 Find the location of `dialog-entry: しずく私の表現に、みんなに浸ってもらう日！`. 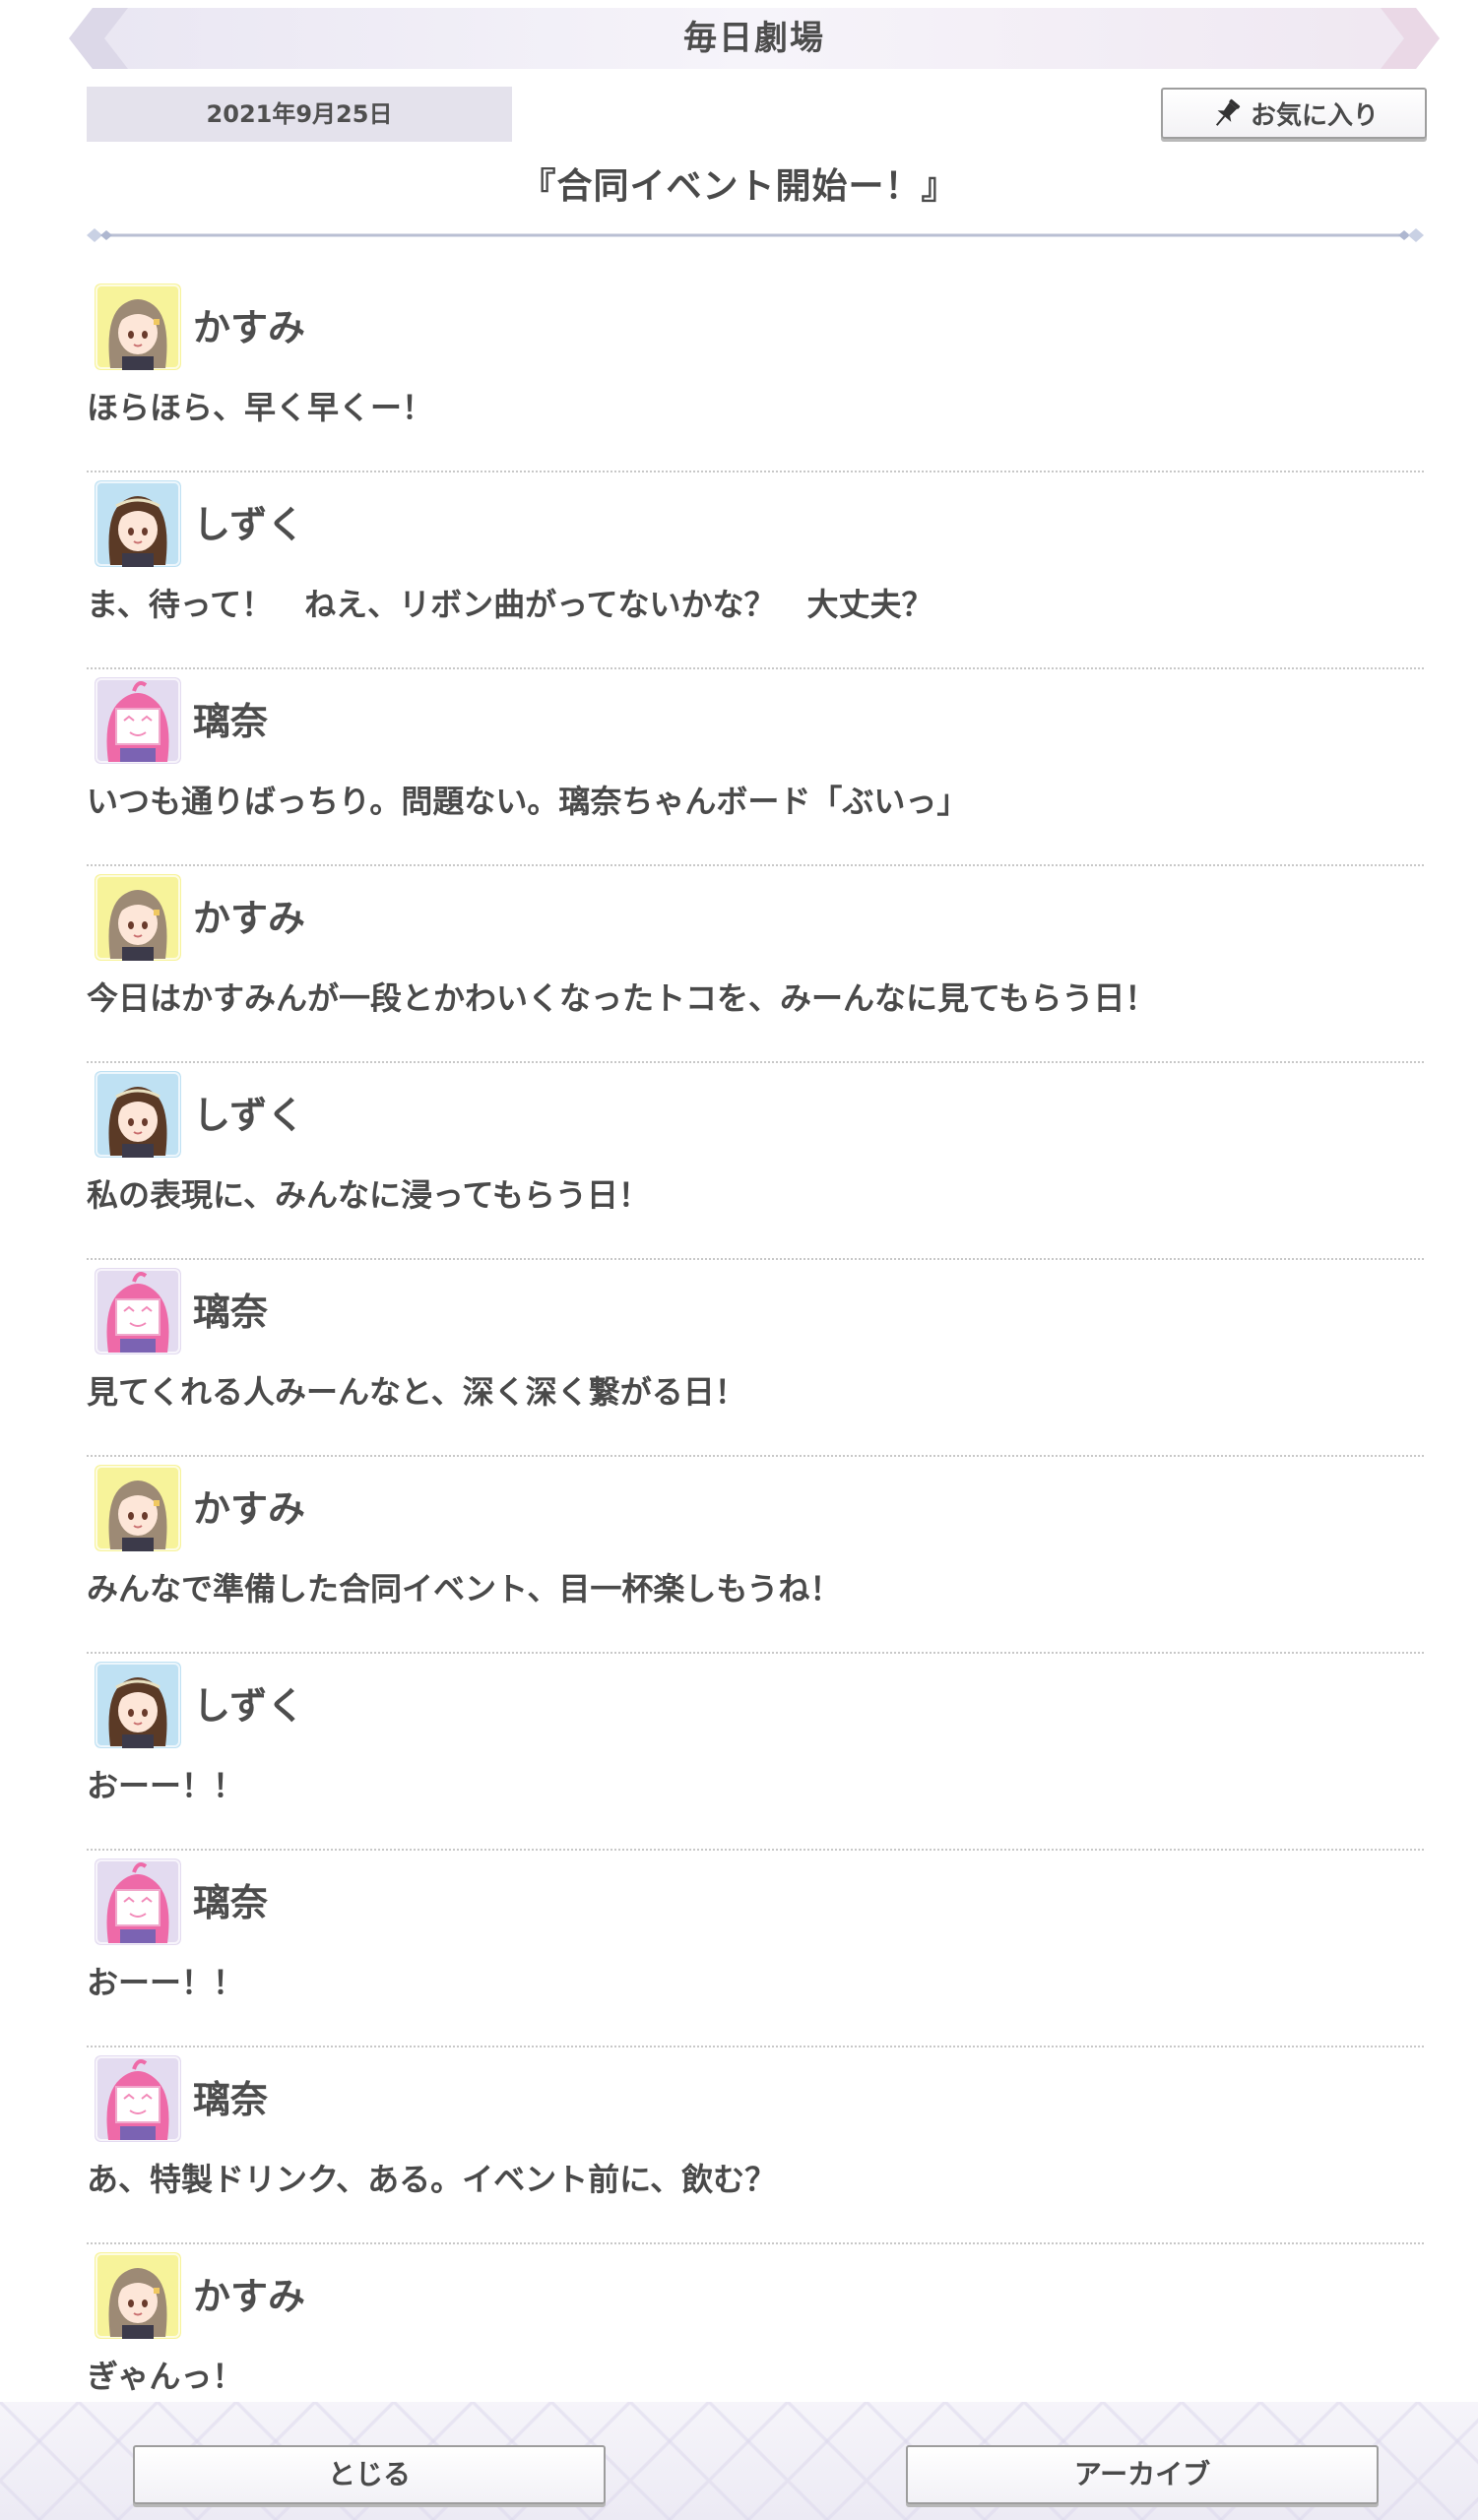

dialog-entry: しずく私の表現に、みんなに浸ってもらう日！ is located at coordinates (755, 1161).